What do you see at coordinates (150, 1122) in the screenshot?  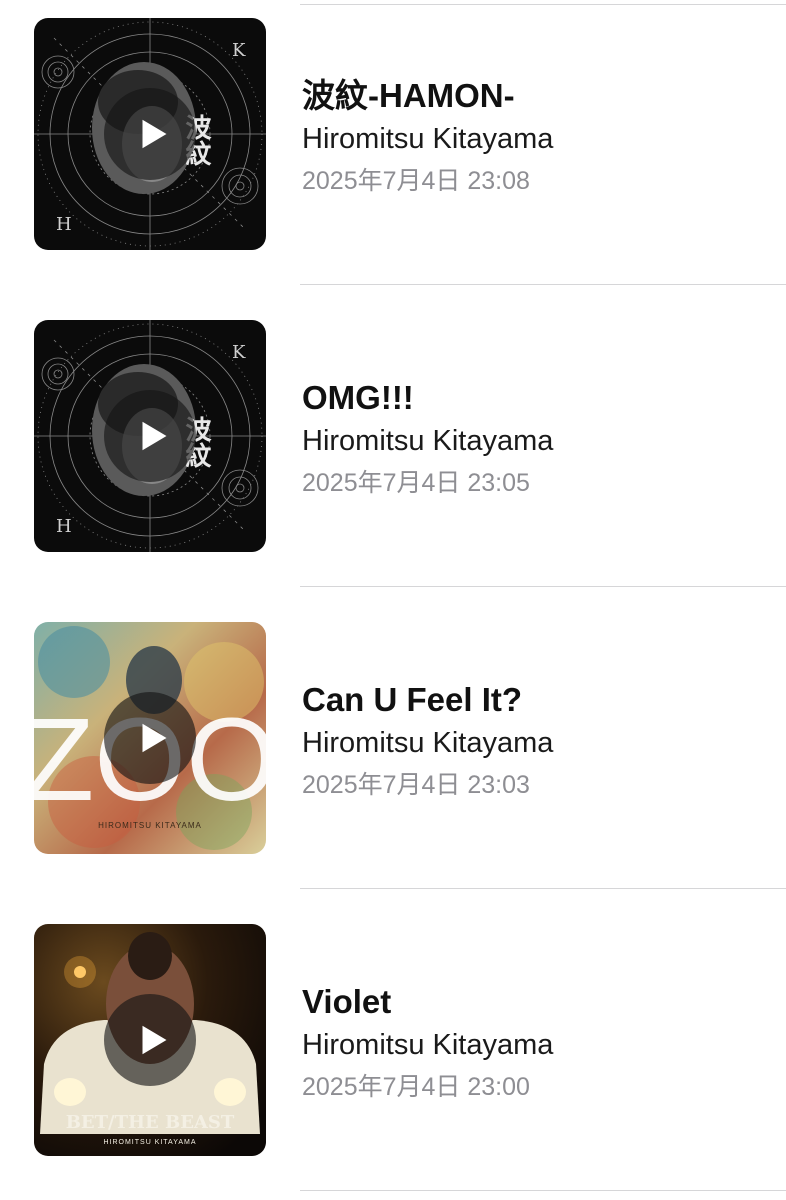 I see `artwork-title: BET/THE BEAST` at bounding box center [150, 1122].